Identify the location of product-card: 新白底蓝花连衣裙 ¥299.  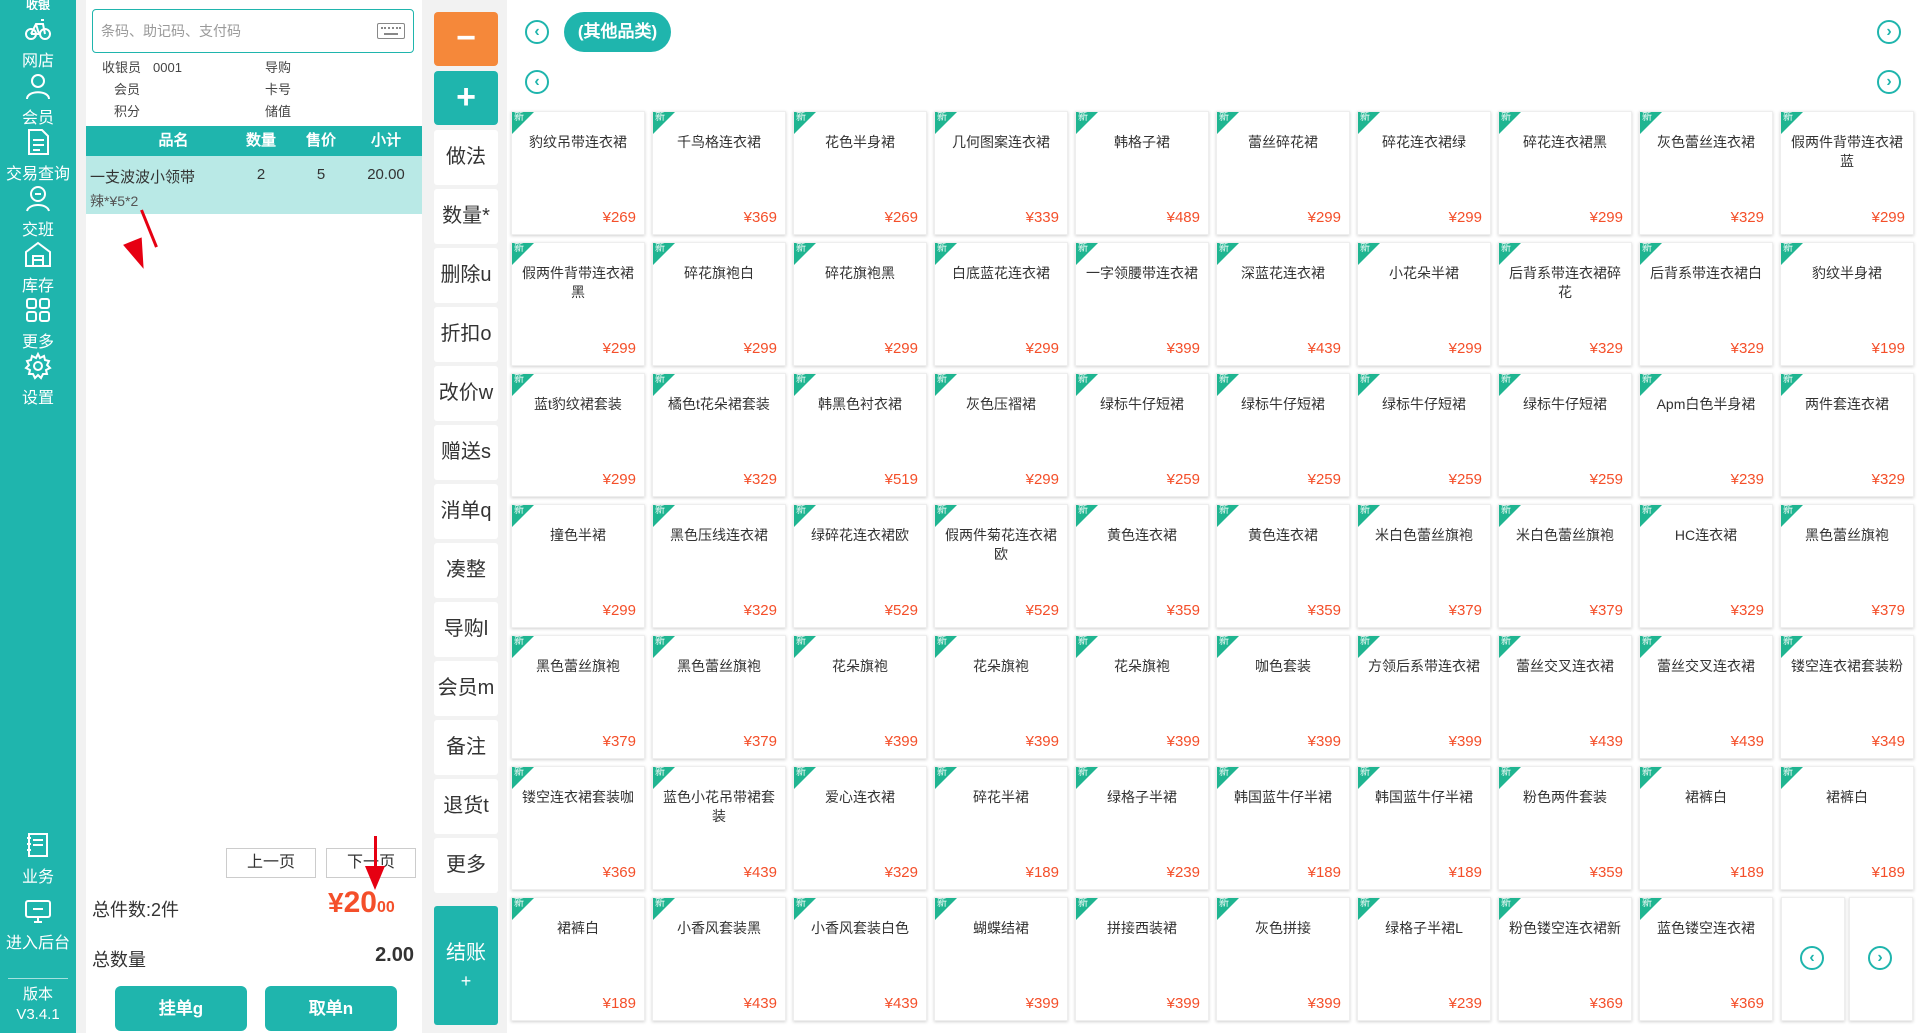
(1001, 304).